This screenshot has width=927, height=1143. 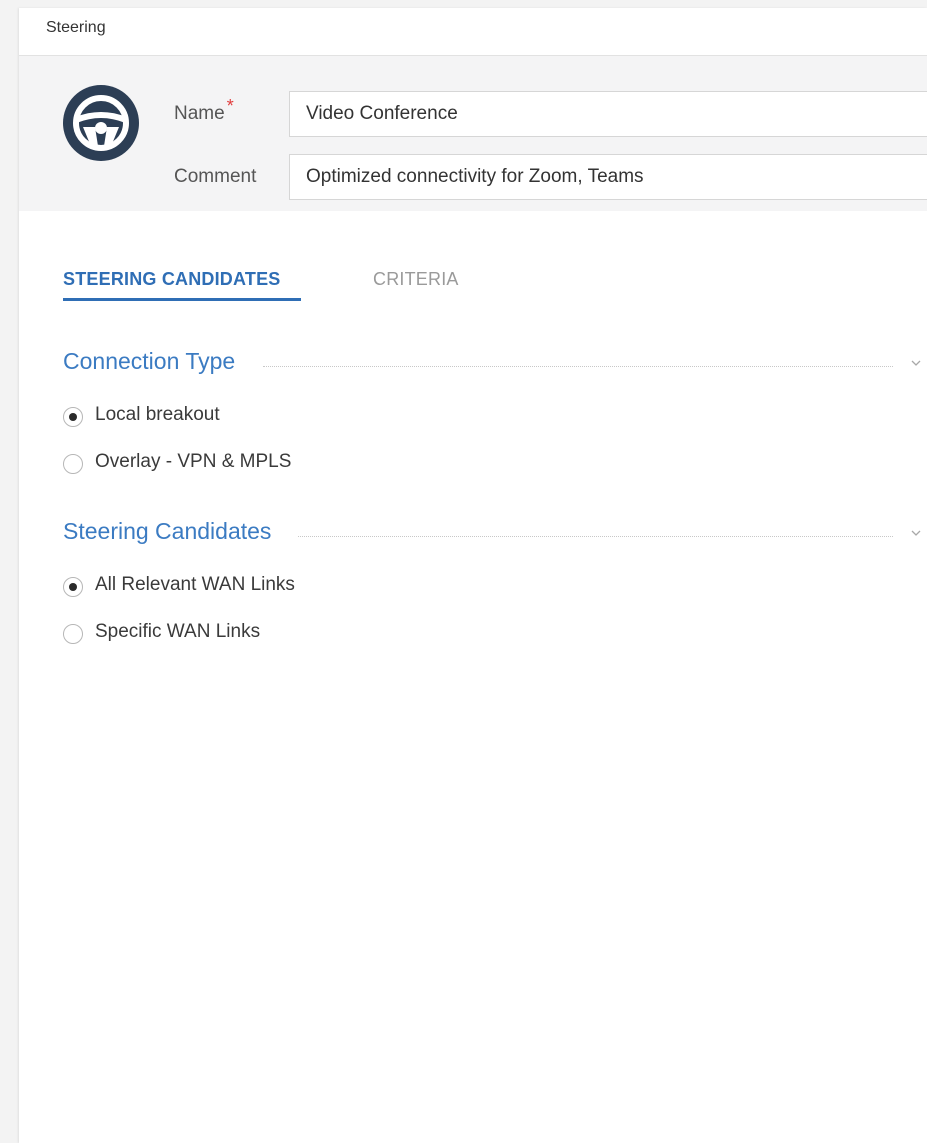 What do you see at coordinates (608, 114) in the screenshot?
I see `name-input` at bounding box center [608, 114].